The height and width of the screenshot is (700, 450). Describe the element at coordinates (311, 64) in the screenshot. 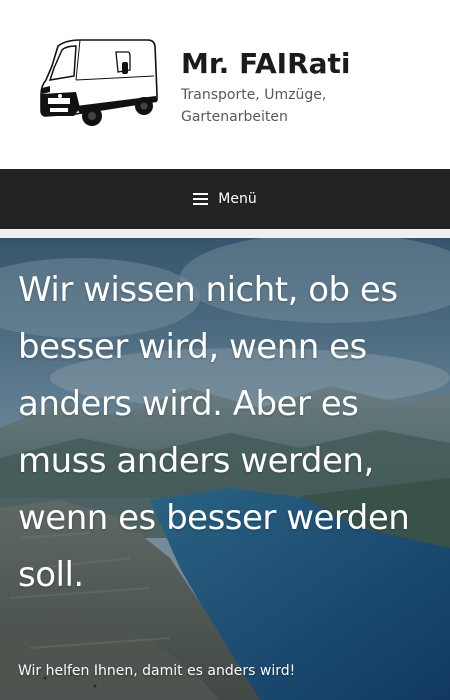

I see `site-title: Mr. FAIRati` at that location.